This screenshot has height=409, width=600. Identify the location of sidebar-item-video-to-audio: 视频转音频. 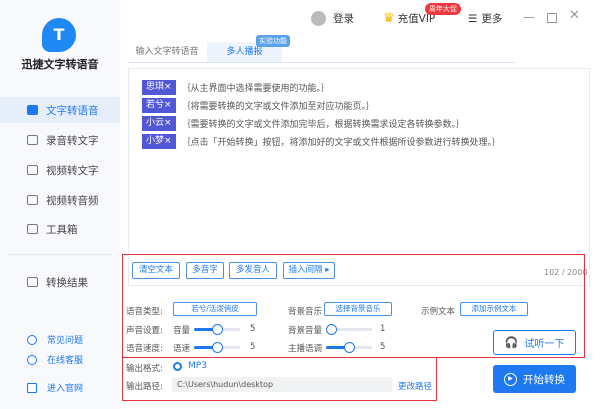
(60, 200).